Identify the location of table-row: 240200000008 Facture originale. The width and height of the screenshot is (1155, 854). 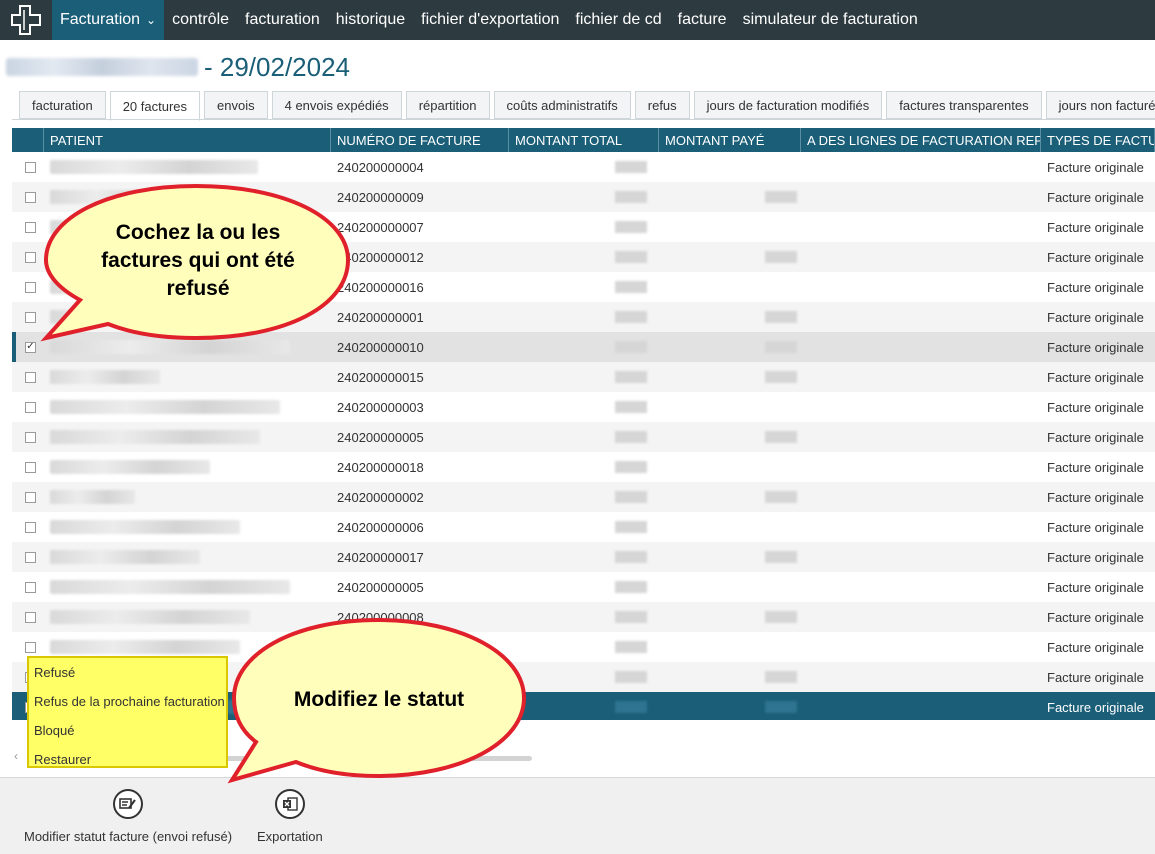
(583, 617).